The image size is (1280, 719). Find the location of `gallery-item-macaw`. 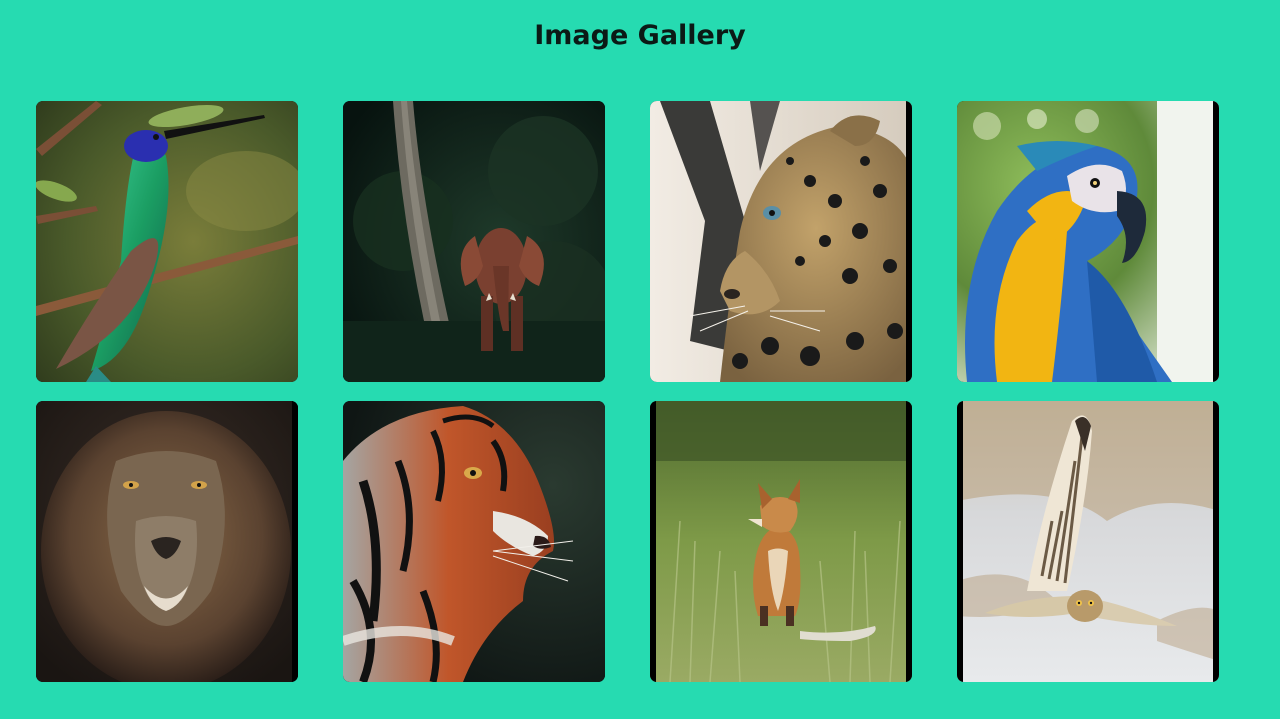

gallery-item-macaw is located at coordinates (1088, 241).